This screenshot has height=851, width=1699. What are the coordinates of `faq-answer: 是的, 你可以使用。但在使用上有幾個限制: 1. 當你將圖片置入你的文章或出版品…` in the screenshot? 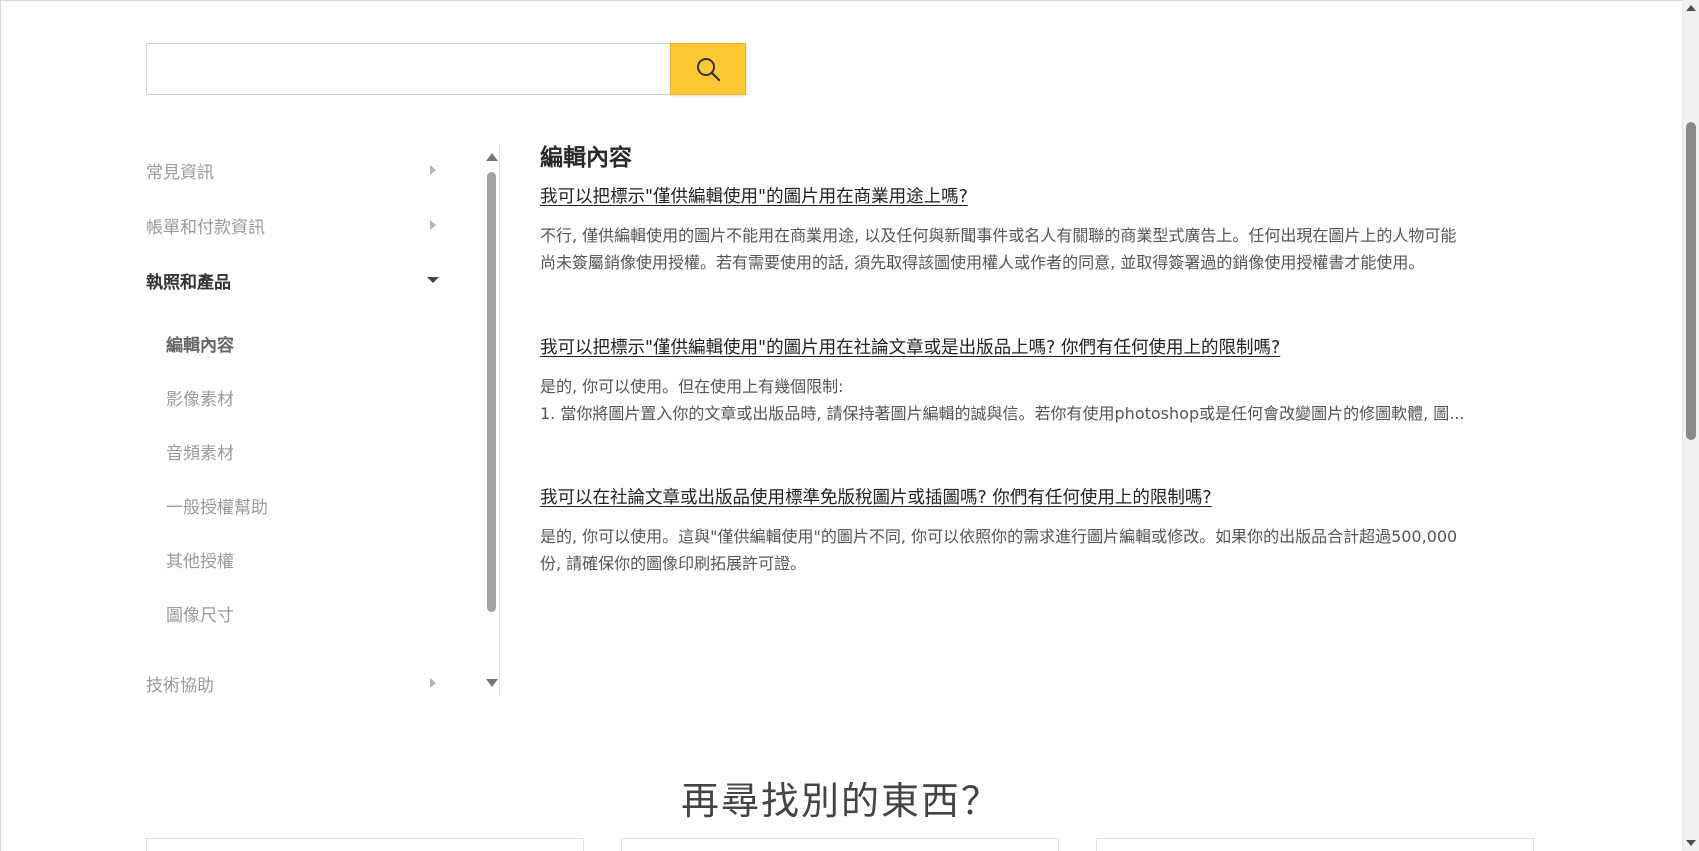 It's located at (1040, 400).